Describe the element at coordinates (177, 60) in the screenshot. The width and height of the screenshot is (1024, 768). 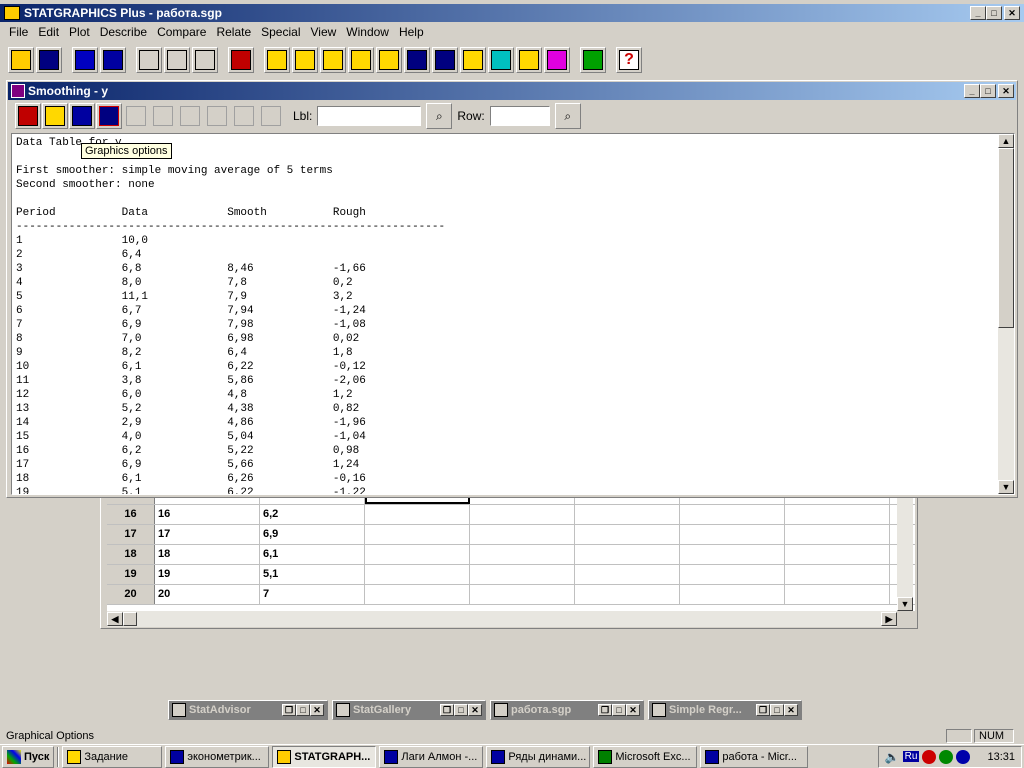
I see `copy-icon` at that location.